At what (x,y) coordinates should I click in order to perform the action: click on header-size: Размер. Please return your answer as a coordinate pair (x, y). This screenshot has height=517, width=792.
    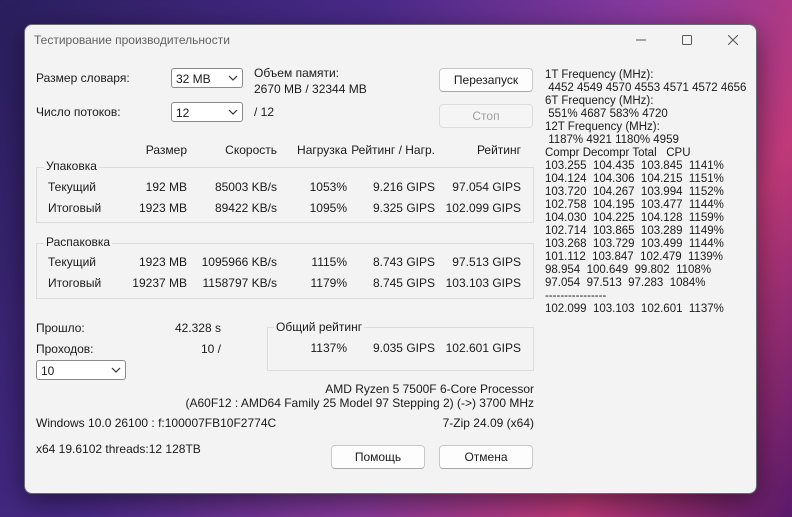
    Looking at the image, I should click on (166, 150).